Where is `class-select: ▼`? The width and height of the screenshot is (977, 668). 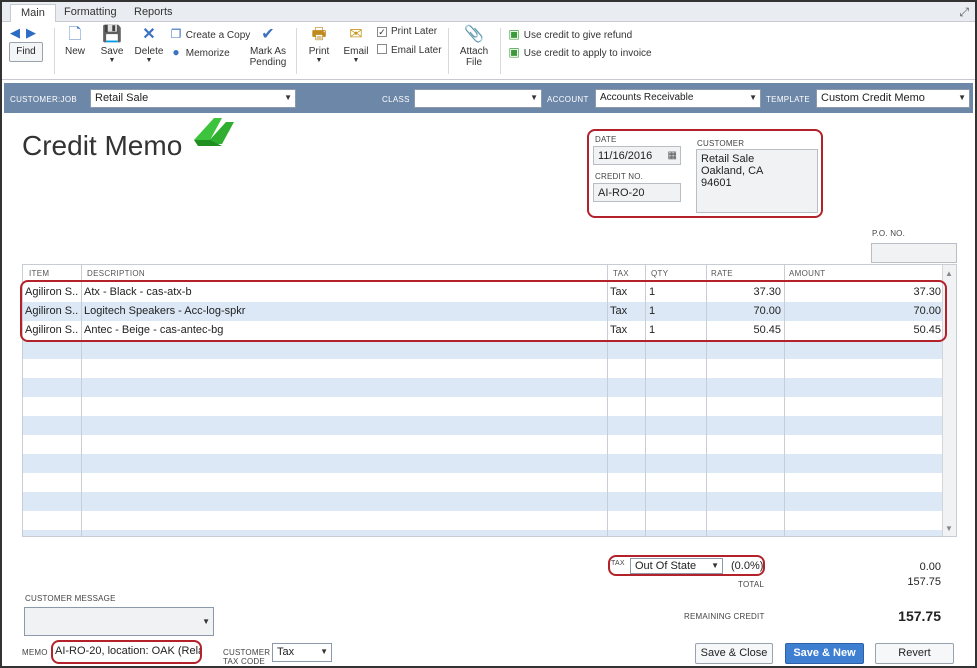
class-select: ▼ is located at coordinates (478, 98).